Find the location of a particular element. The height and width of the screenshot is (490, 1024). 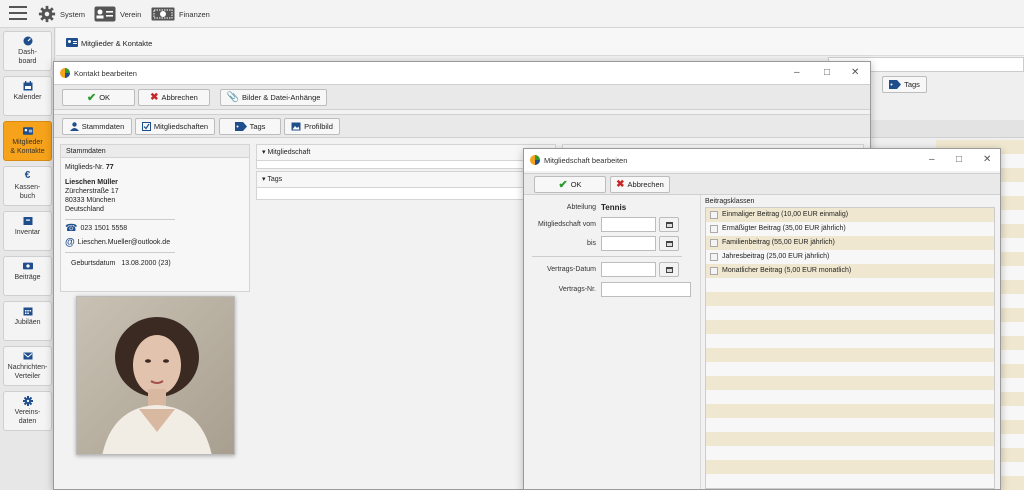

sidebar-item-kalender: Kalender is located at coordinates (27, 96).